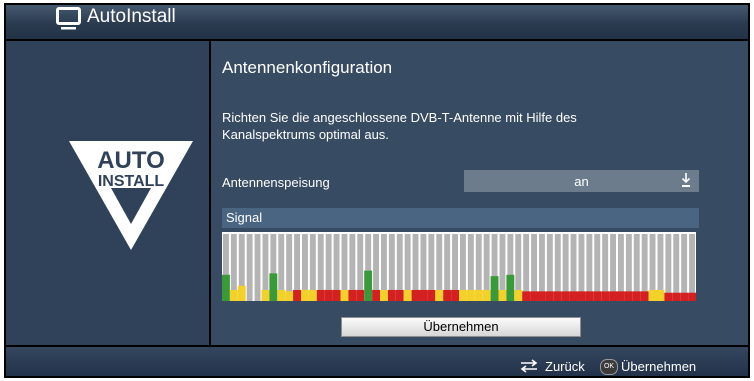 The height and width of the screenshot is (381, 754). Describe the element at coordinates (609, 367) in the screenshot. I see `ok-button-icon: OK` at that location.